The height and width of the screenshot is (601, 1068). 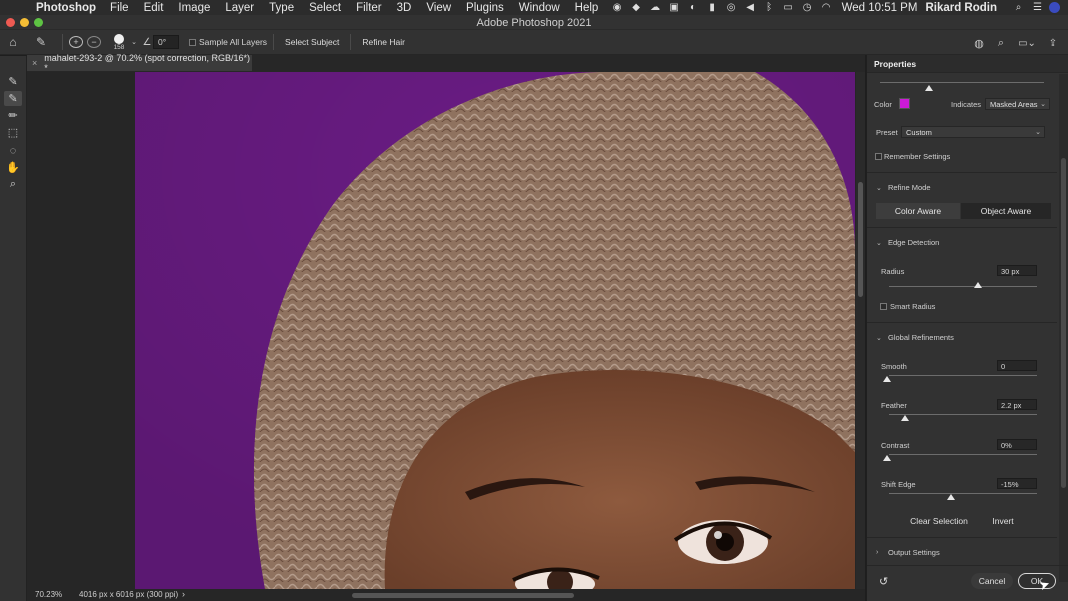 What do you see at coordinates (961, 8) in the screenshot?
I see `menubar-user: Rikard Rodin` at bounding box center [961, 8].